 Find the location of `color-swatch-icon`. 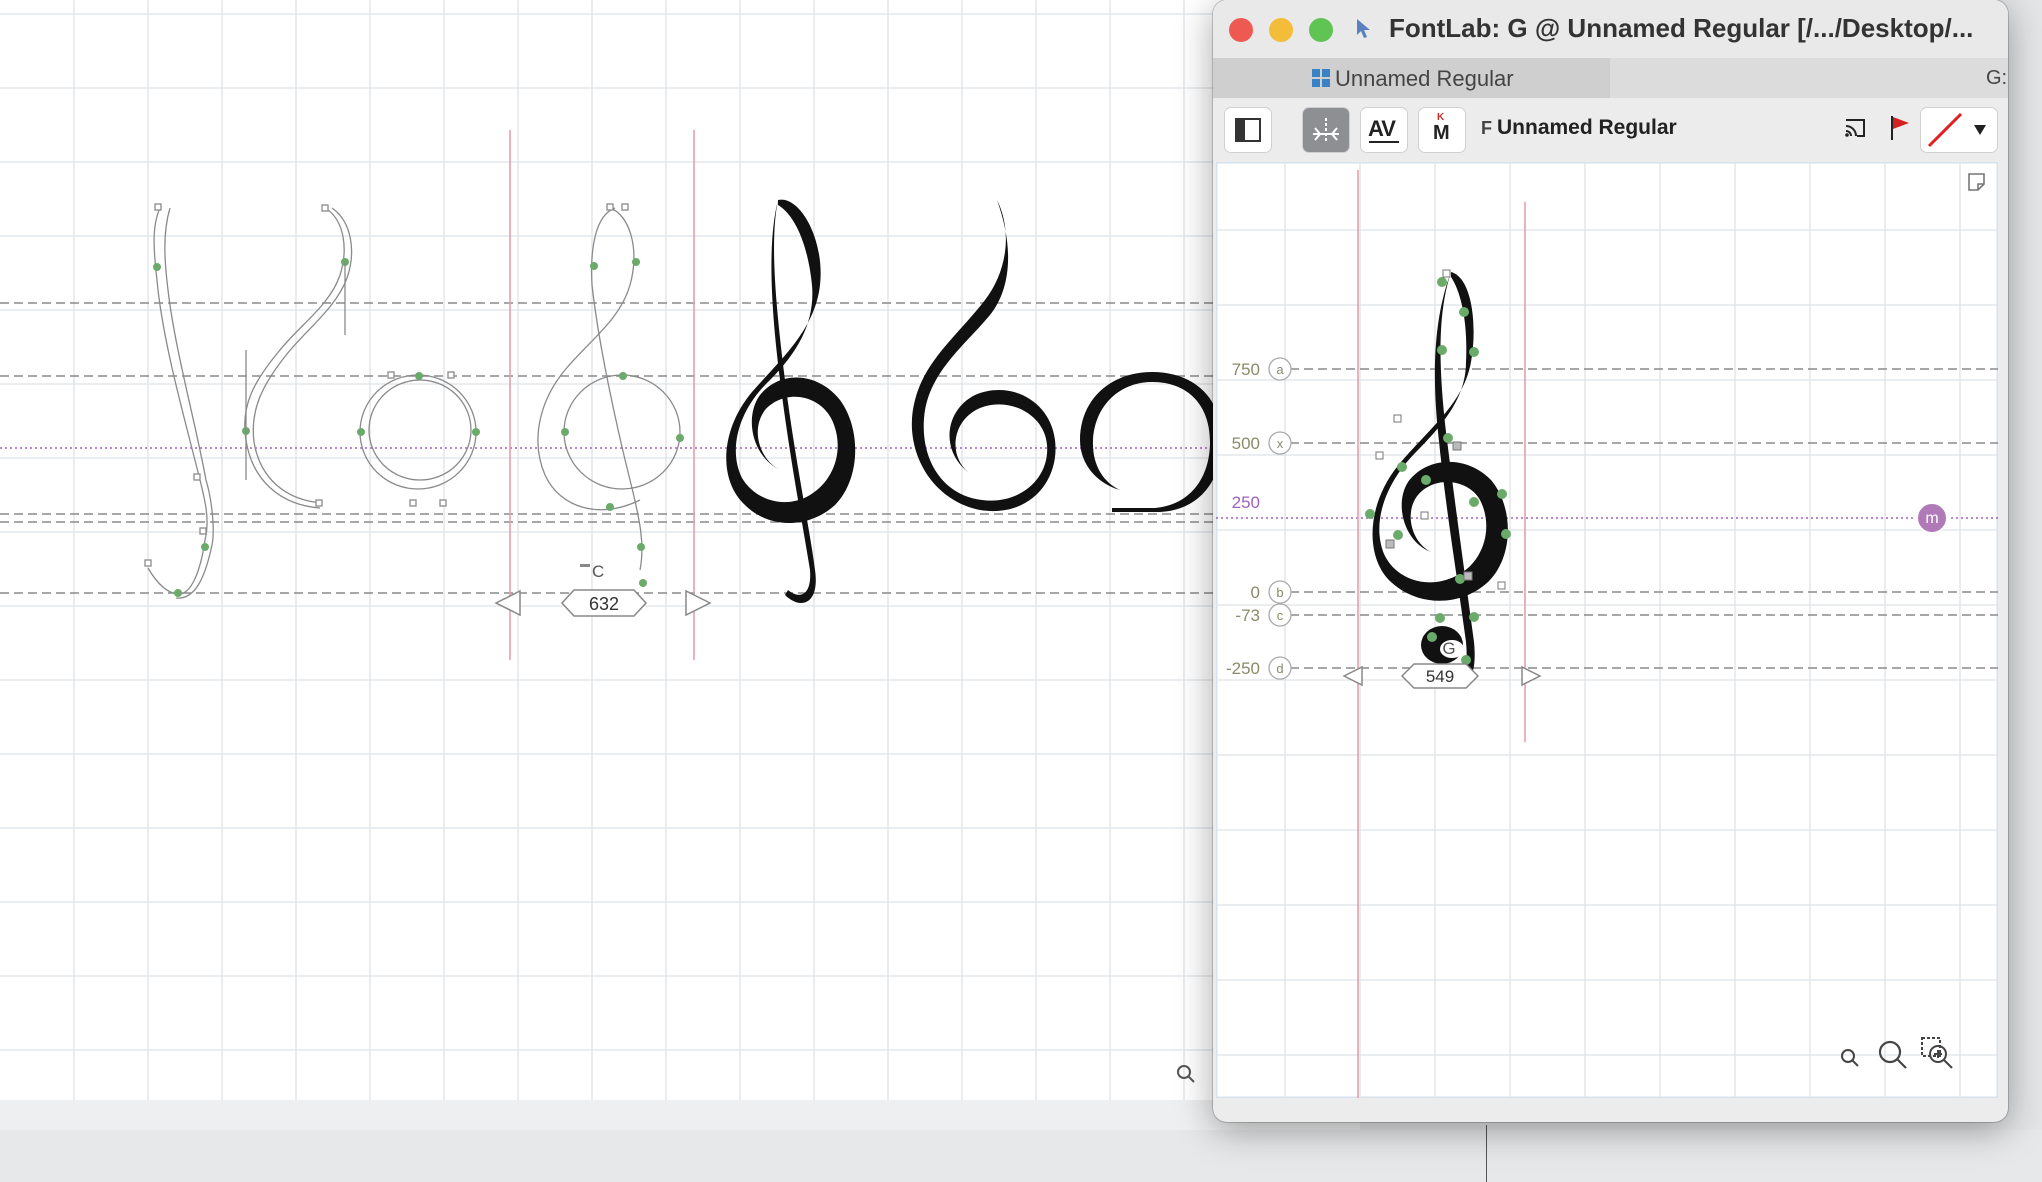

color-swatch-icon is located at coordinates (1945, 130).